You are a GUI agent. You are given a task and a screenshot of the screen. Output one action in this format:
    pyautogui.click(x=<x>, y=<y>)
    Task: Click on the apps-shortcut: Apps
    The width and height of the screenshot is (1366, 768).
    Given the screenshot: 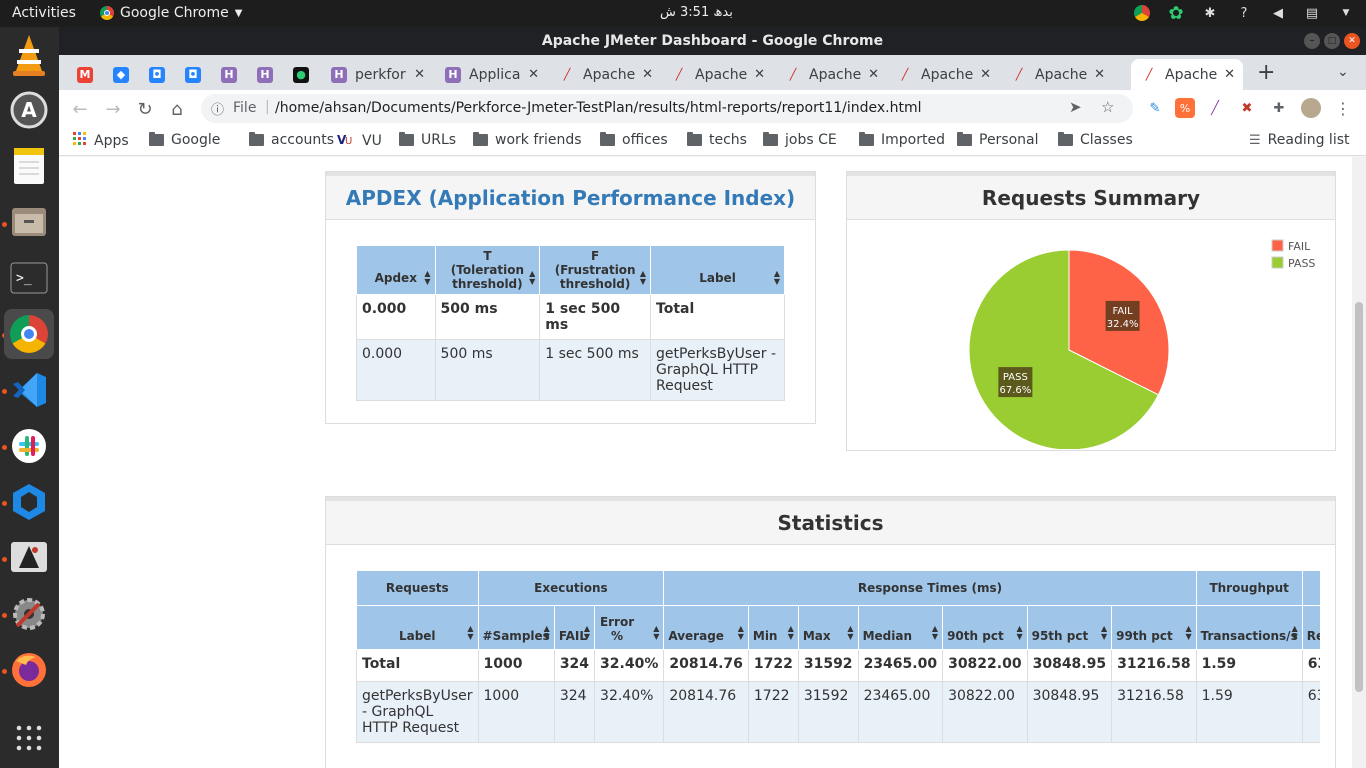 What is the action you would take?
    pyautogui.click(x=101, y=141)
    